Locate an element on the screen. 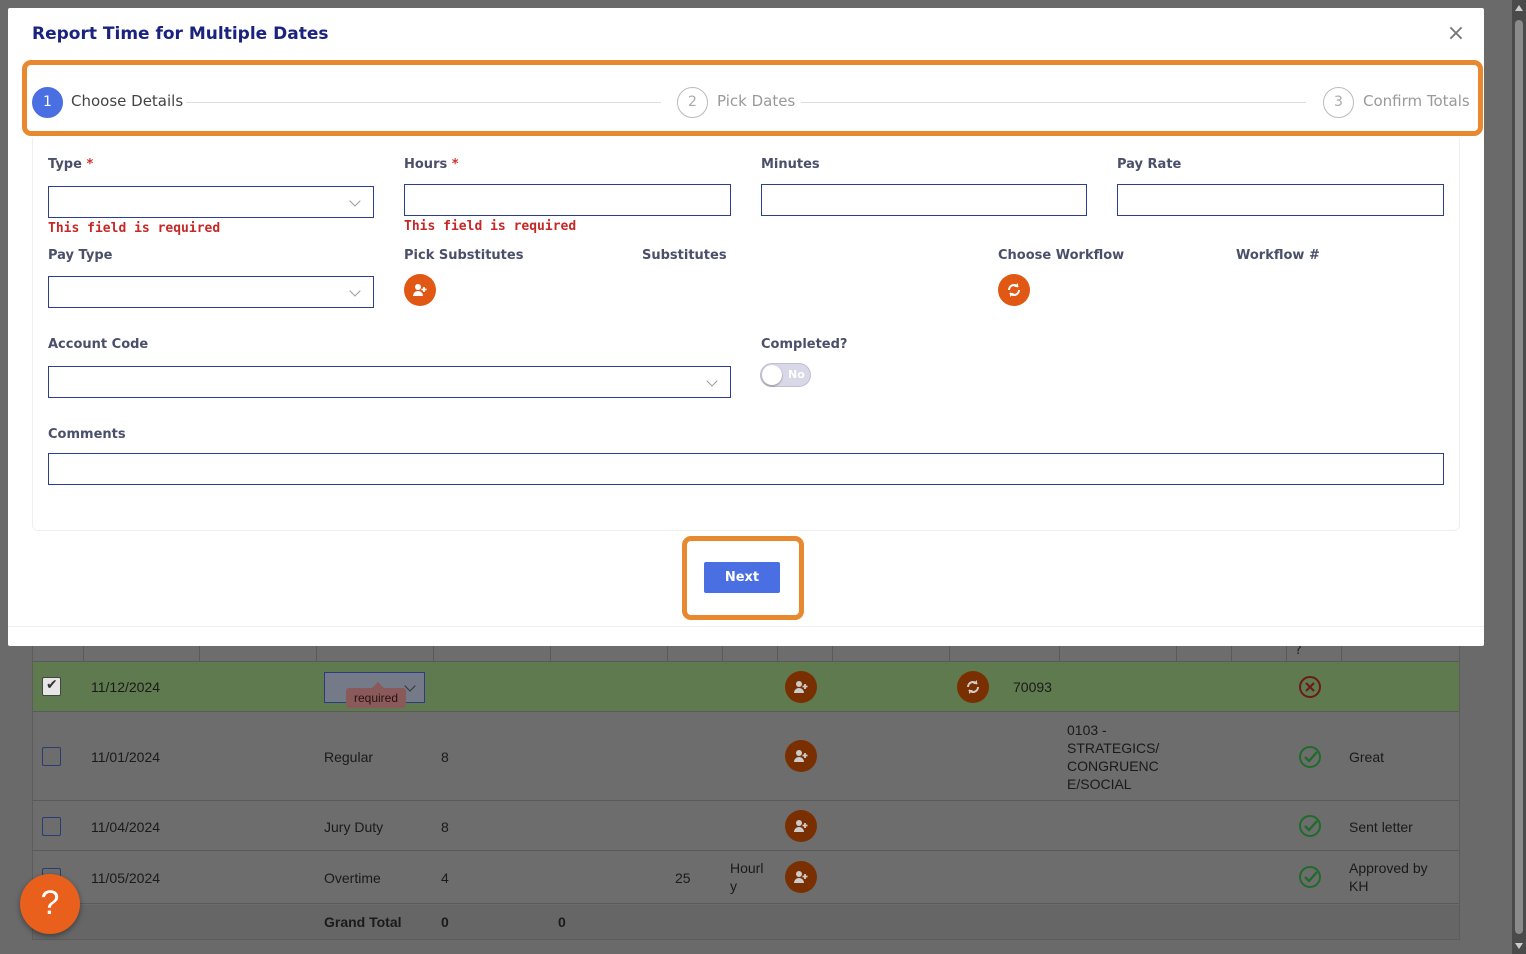 The height and width of the screenshot is (954, 1526). help-button: ? is located at coordinates (50, 904).